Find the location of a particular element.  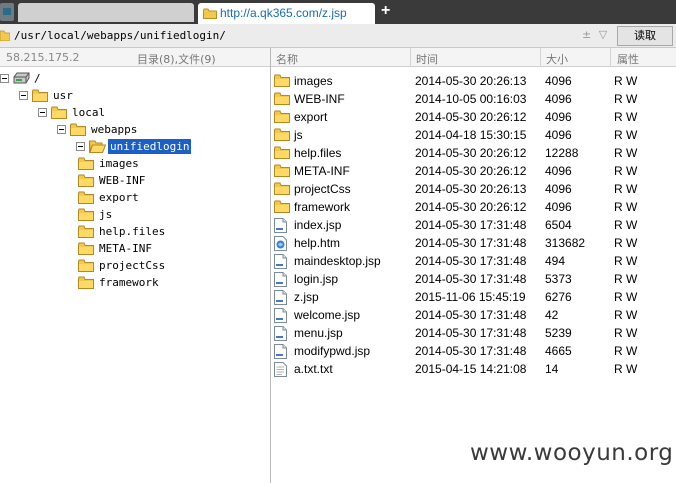

tree-node-label: usr is located at coordinates (63, 95).